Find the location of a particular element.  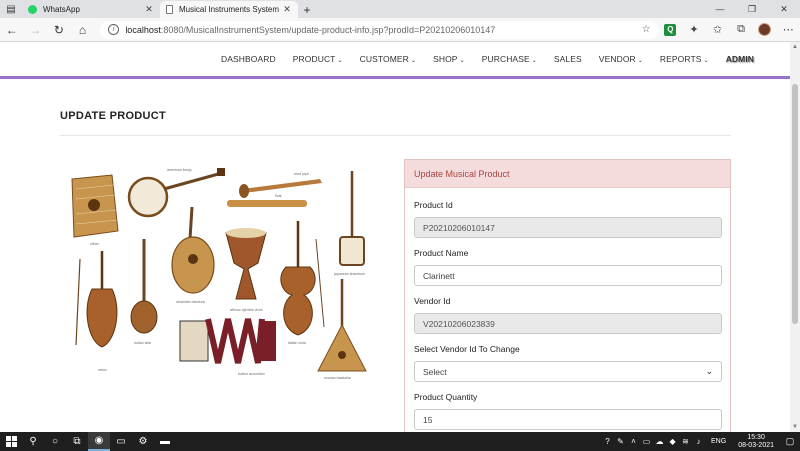

whatsapp-icon is located at coordinates (32, 9).